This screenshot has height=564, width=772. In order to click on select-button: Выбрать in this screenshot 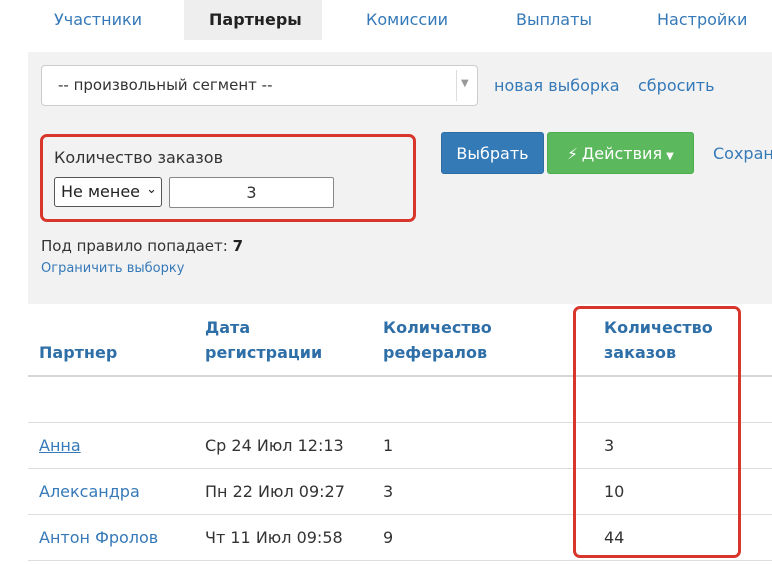, I will do `click(492, 153)`.